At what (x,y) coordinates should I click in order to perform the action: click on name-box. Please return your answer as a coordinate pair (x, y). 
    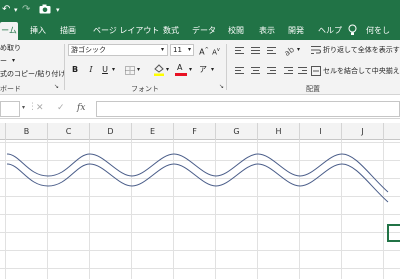
    Looking at the image, I should click on (10, 109).